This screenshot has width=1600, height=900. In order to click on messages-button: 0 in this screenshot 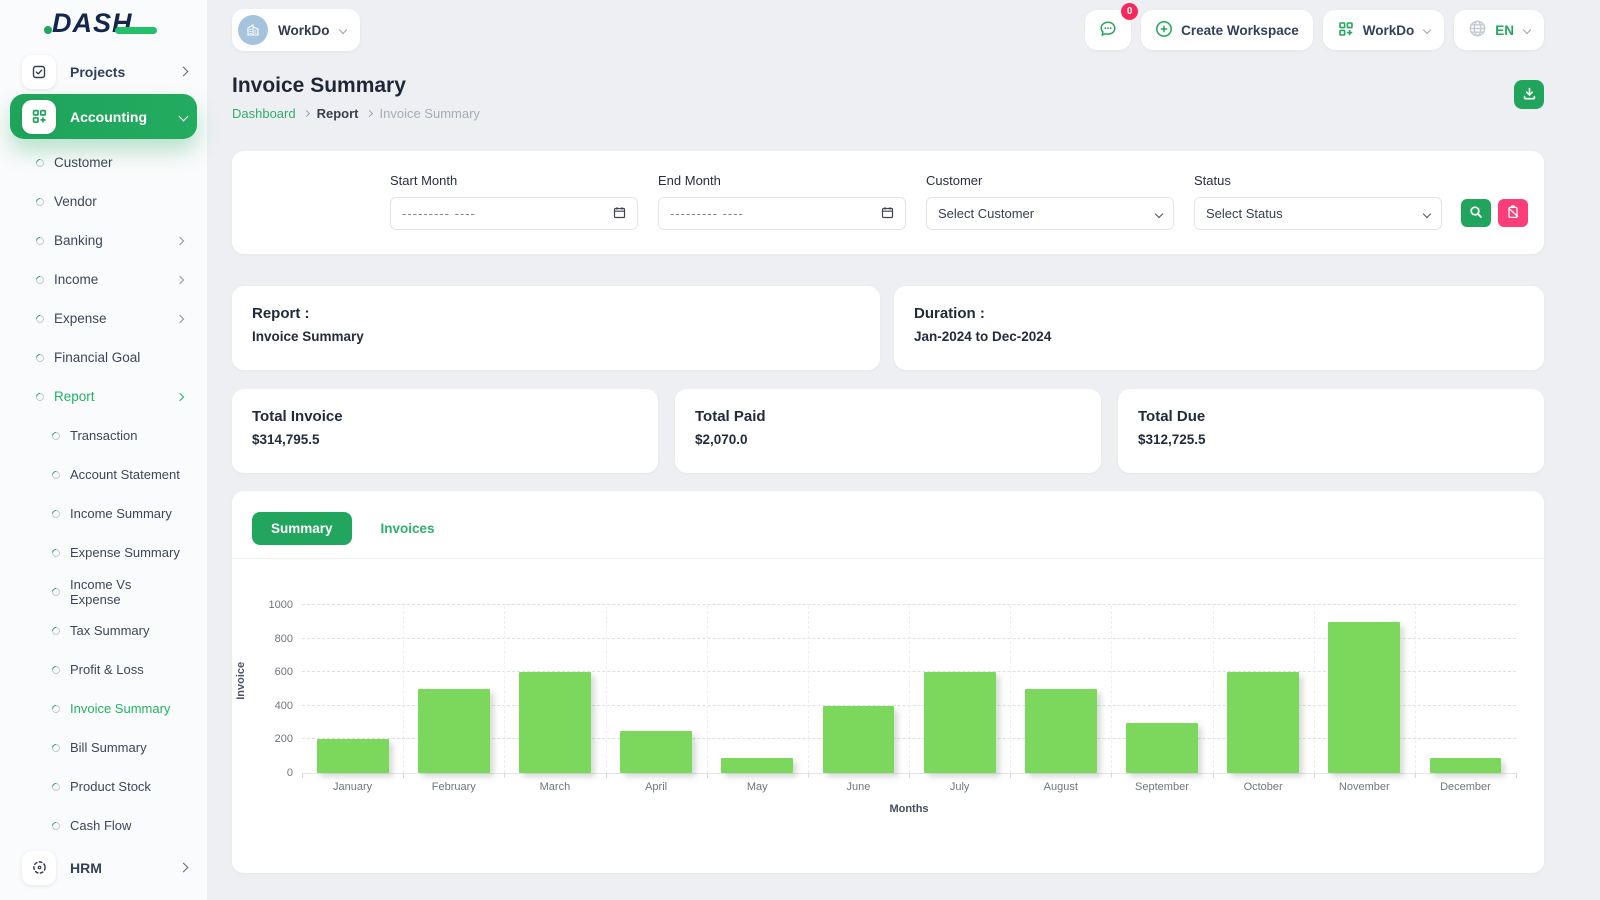, I will do `click(1112, 26)`.